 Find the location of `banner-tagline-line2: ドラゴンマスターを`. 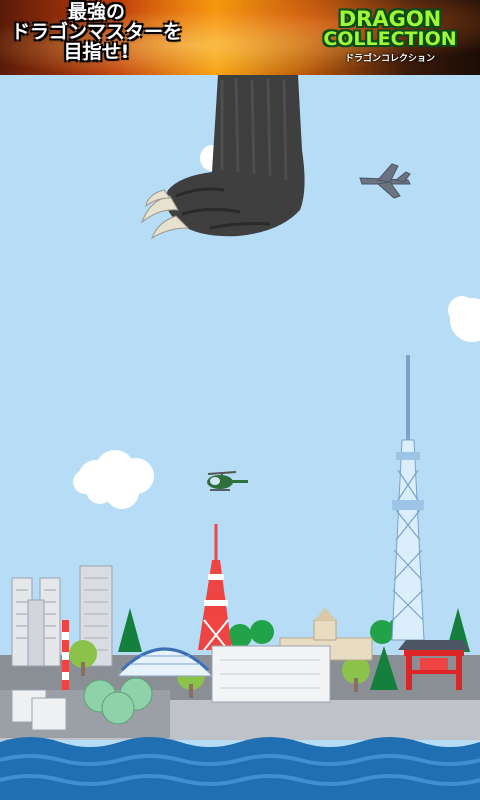

banner-tagline-line2: ドラゴンマスターを is located at coordinates (96, 31).